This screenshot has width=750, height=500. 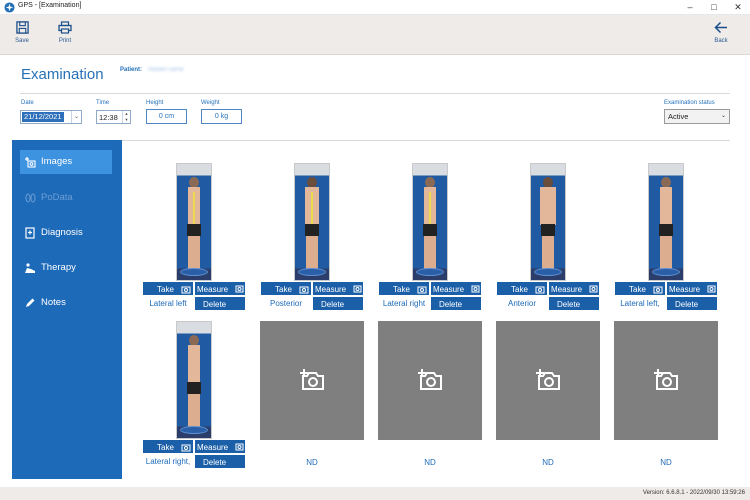 I want to click on window-title: GPS - [Examination], so click(x=50, y=5).